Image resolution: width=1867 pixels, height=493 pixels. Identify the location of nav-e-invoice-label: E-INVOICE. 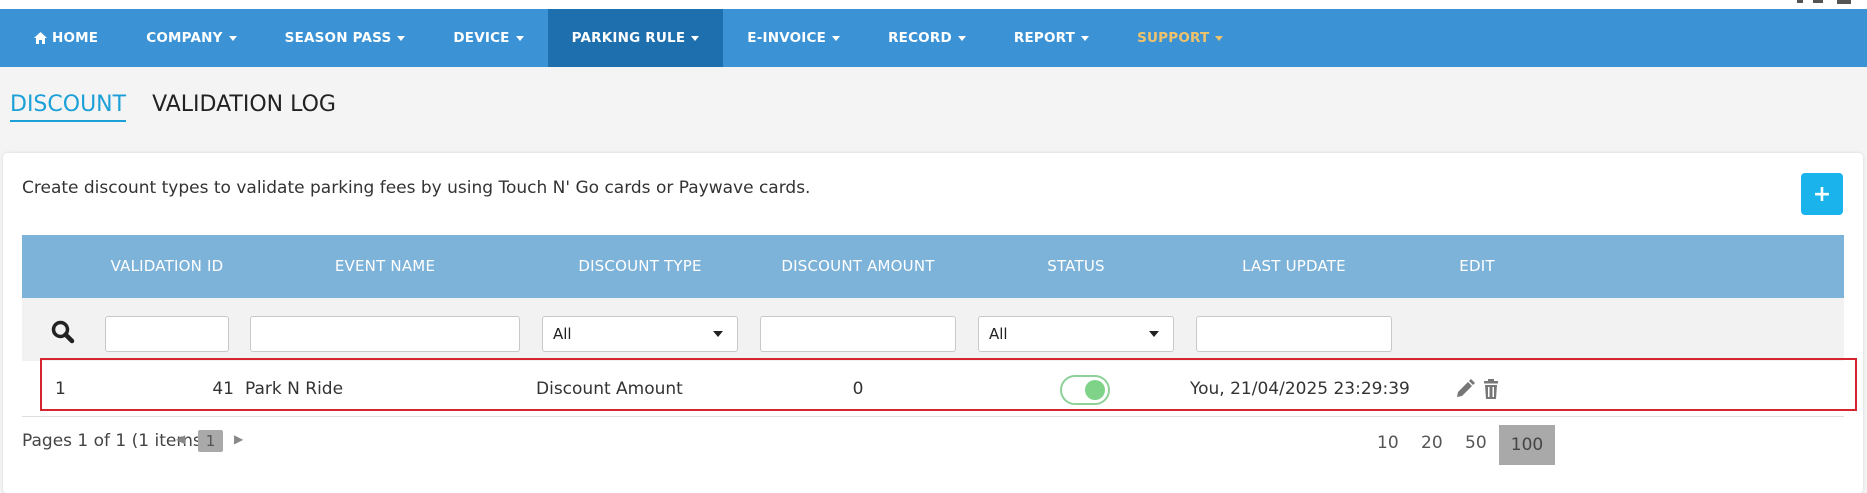
(787, 38).